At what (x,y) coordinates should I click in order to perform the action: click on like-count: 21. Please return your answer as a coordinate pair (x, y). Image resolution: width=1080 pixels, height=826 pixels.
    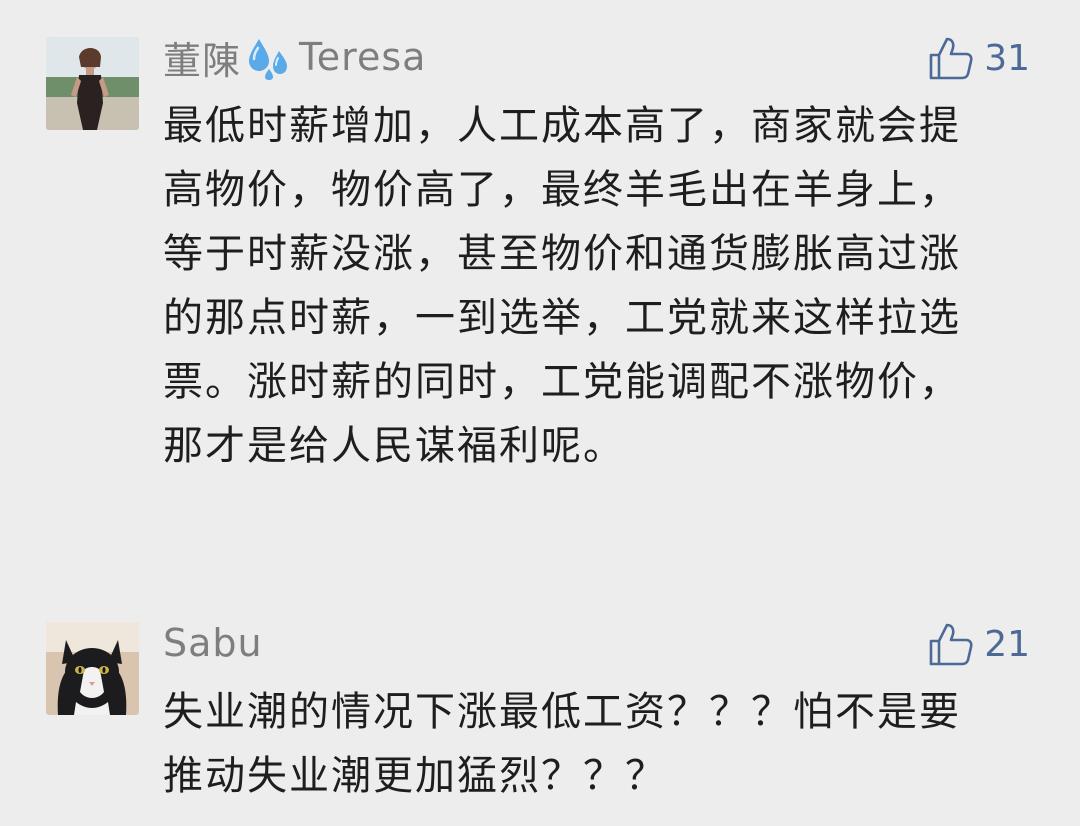
    Looking at the image, I should click on (1007, 644).